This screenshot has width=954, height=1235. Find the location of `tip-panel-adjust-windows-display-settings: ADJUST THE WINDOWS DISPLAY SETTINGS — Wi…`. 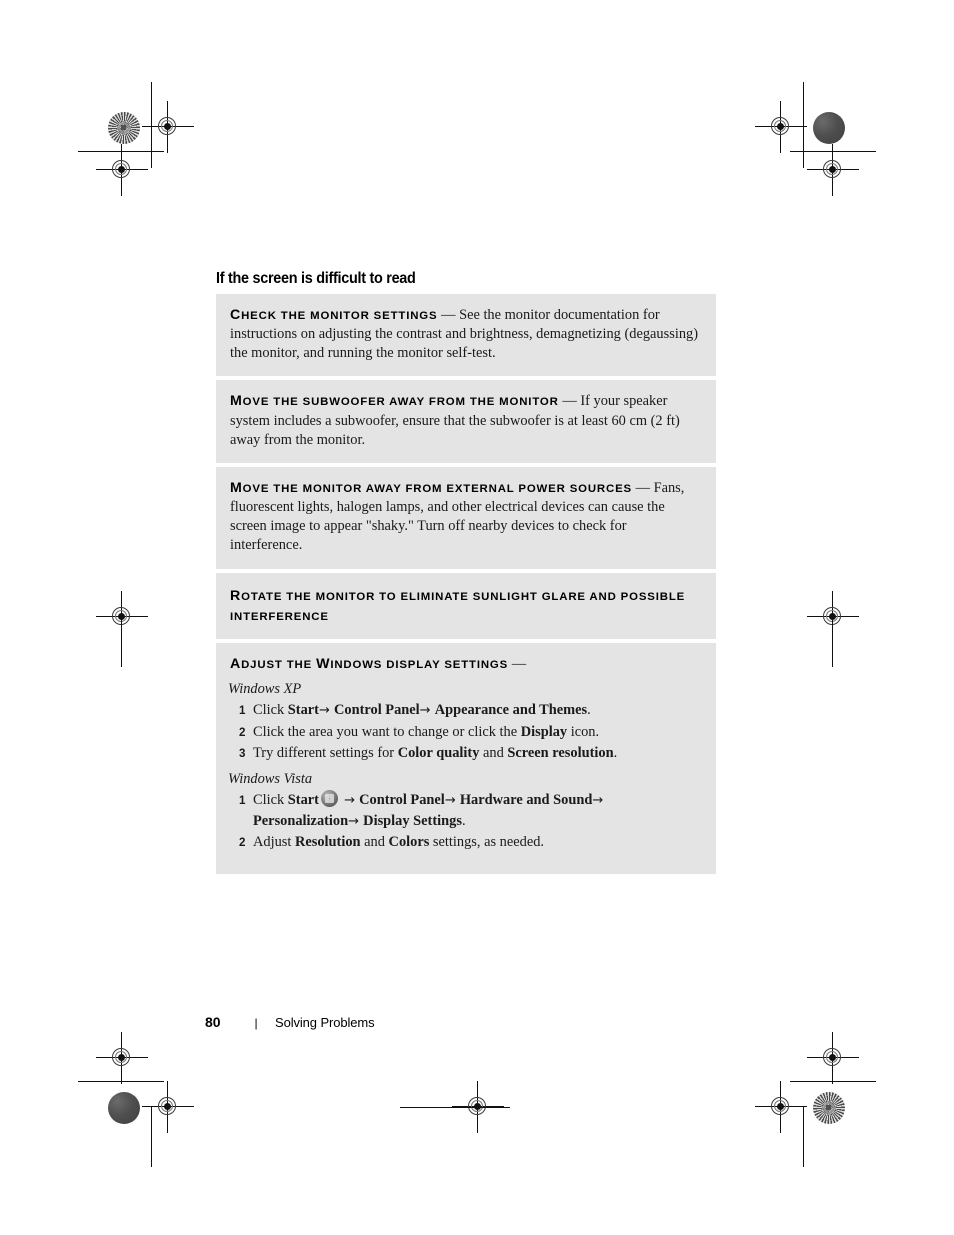

tip-panel-adjust-windows-display-settings: ADJUST THE WINDOWS DISPLAY SETTINGS — Wi… is located at coordinates (466, 758).